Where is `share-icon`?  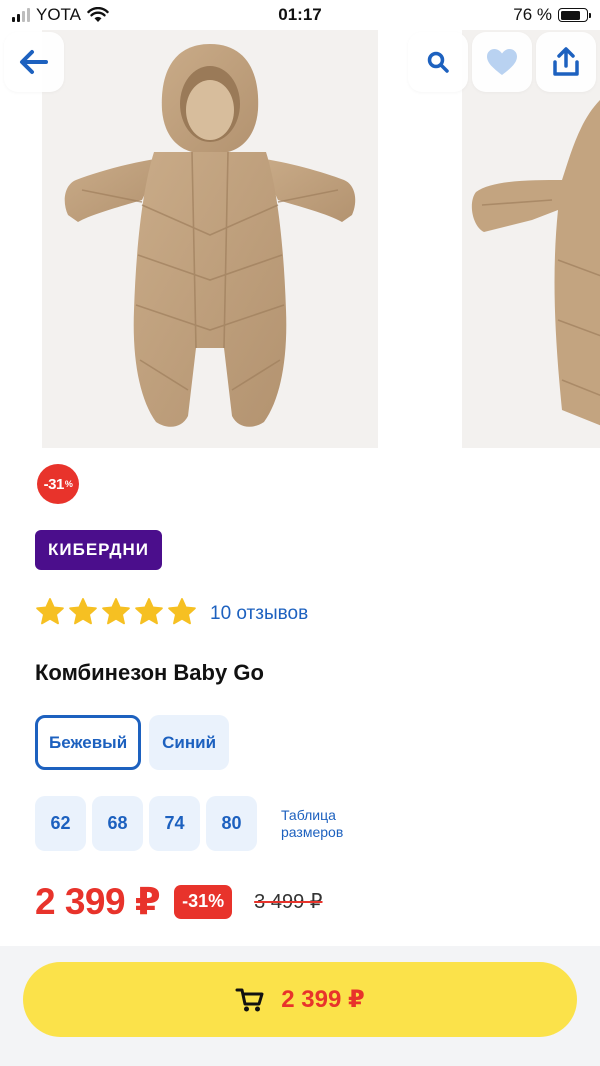
share-icon is located at coordinates (566, 61).